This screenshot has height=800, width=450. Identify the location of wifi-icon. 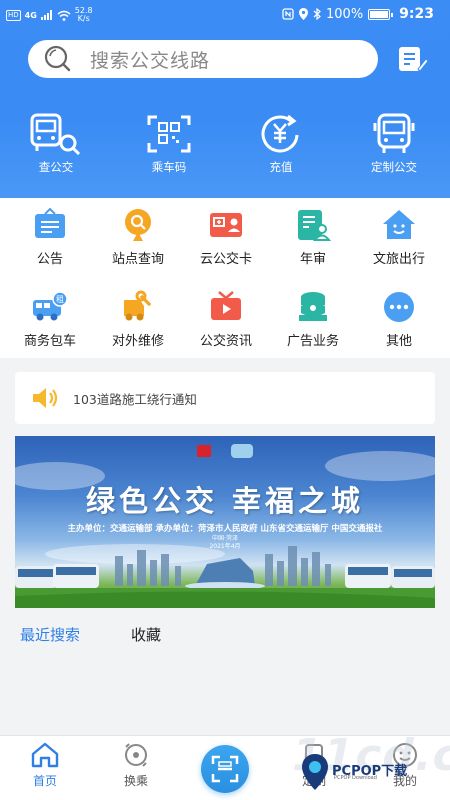
(64, 15).